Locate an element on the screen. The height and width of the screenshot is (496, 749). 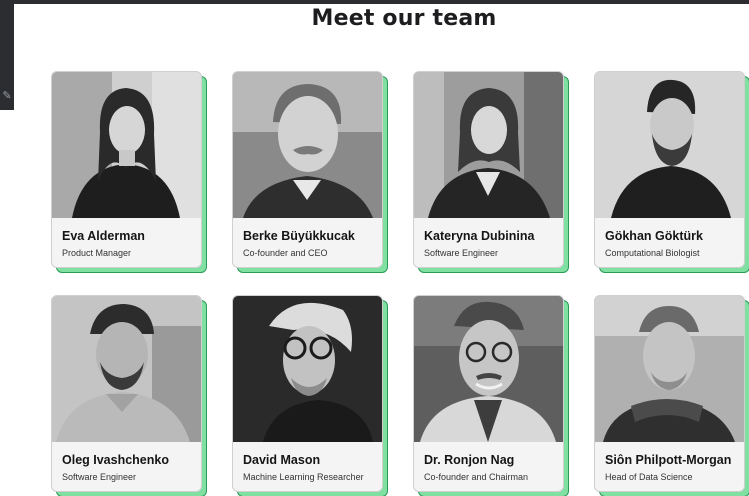
card-body: Oleg Ivashchenko Software Engineer is located at coordinates (126, 393).